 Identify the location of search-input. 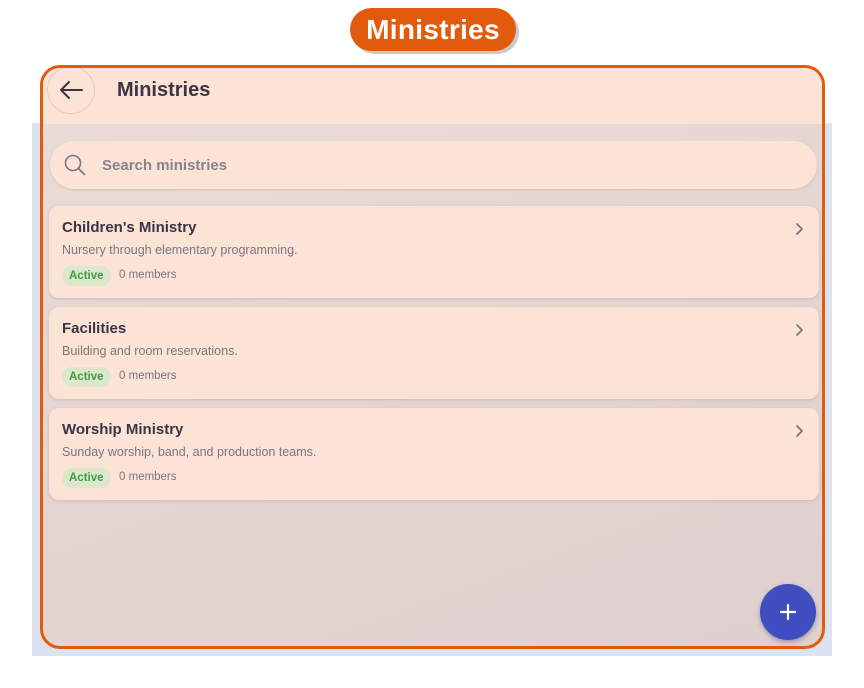
(442, 165).